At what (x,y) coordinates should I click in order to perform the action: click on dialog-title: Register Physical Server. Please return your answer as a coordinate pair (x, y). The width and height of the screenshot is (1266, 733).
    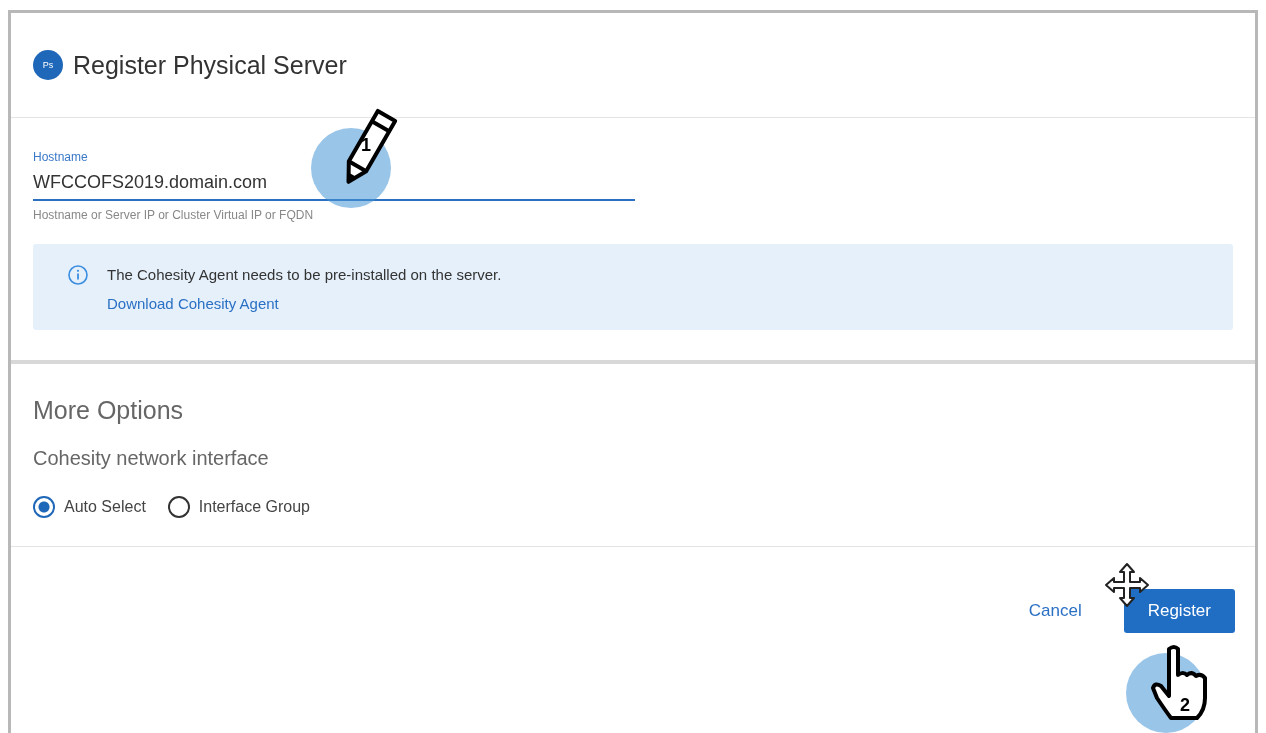
    Looking at the image, I should click on (210, 65).